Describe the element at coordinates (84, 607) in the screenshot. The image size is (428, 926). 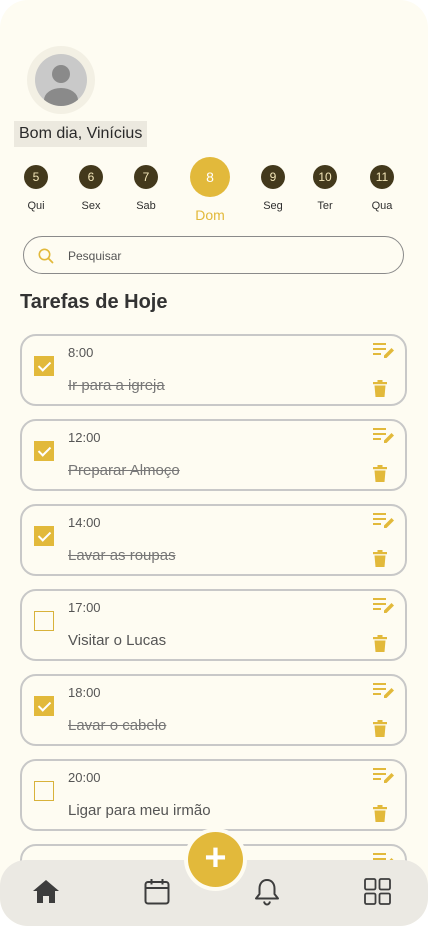
I see `task-time: 17:00` at that location.